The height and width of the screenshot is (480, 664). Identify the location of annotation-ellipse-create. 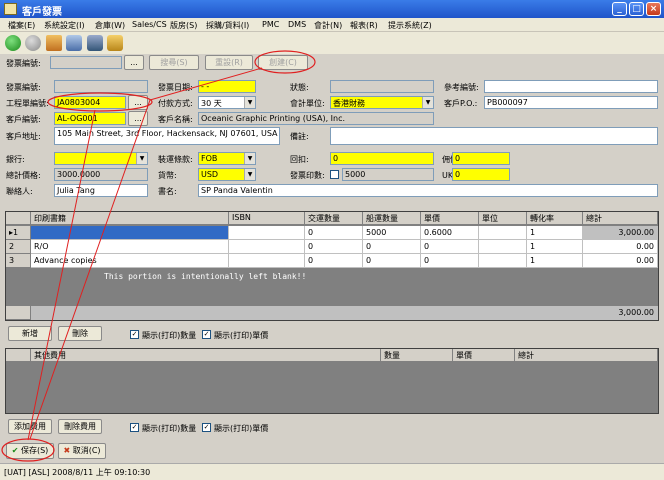
(285, 62).